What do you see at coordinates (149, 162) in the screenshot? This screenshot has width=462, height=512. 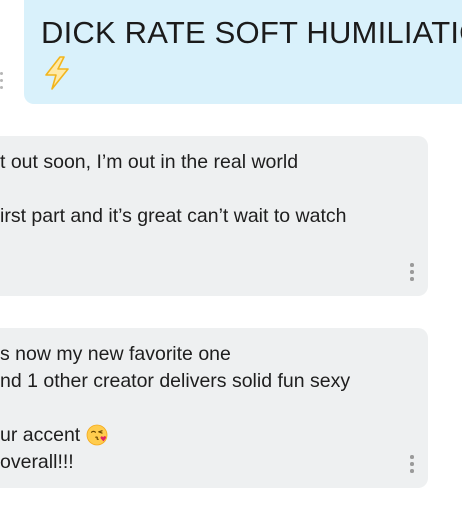 I see `comment-text-line: t out soon, I’m out in the real world` at bounding box center [149, 162].